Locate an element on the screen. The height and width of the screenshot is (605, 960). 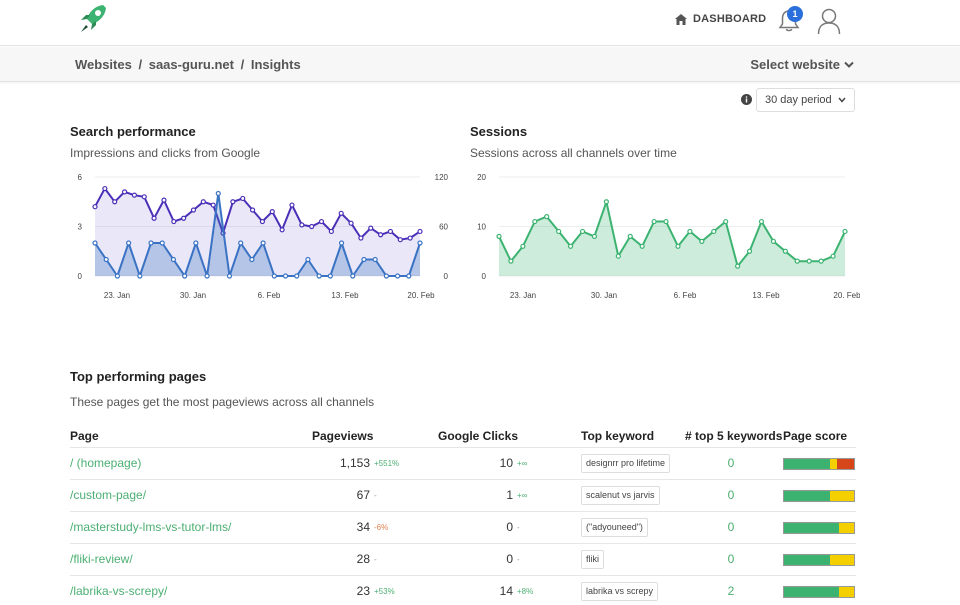
pageviews-delta: -6% is located at coordinates (381, 527).